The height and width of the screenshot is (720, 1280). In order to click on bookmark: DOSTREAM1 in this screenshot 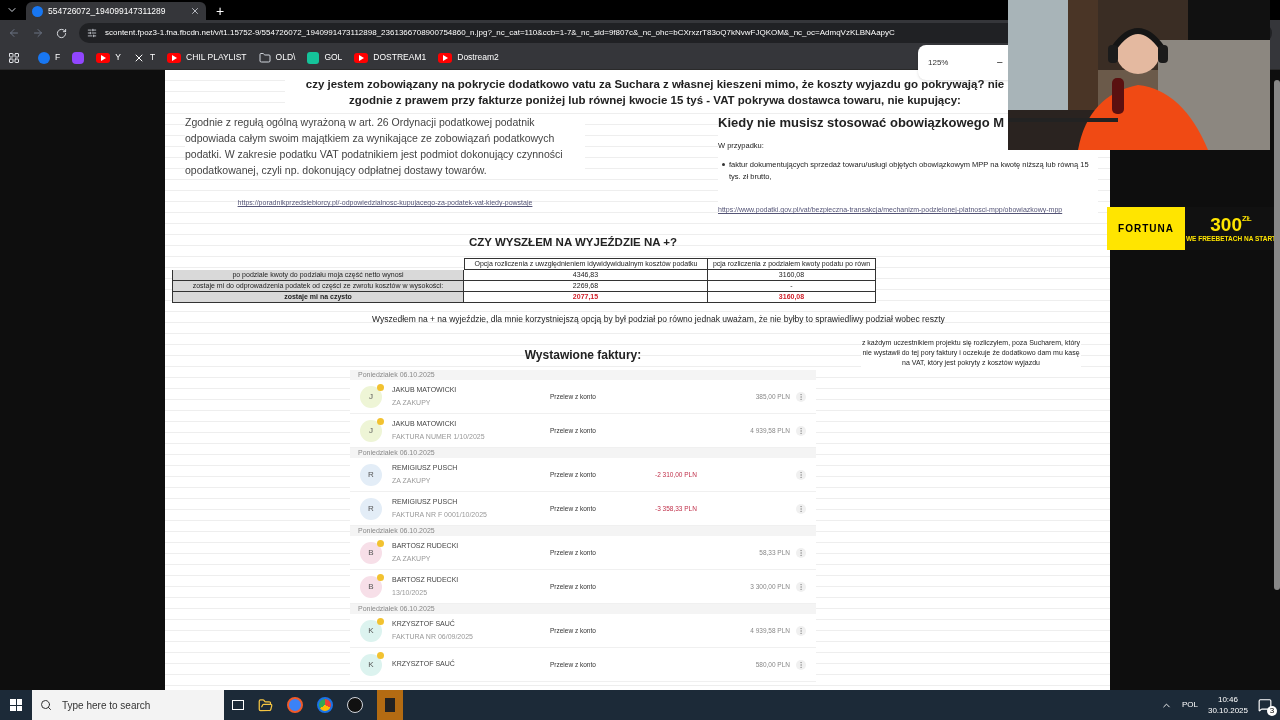, I will do `click(390, 57)`.